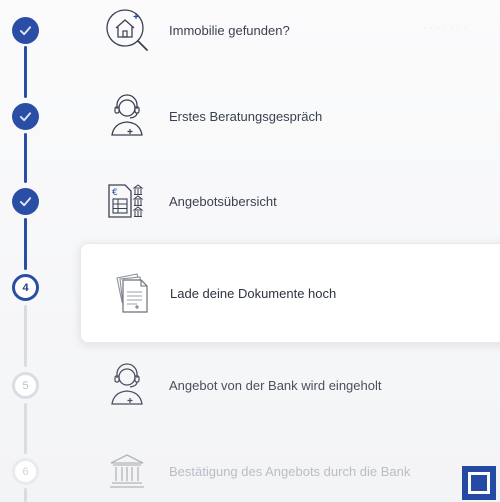 The width and height of the screenshot is (500, 502). What do you see at coordinates (246, 116) in the screenshot?
I see `step-2-label: Erstes Beratungsgespräch` at bounding box center [246, 116].